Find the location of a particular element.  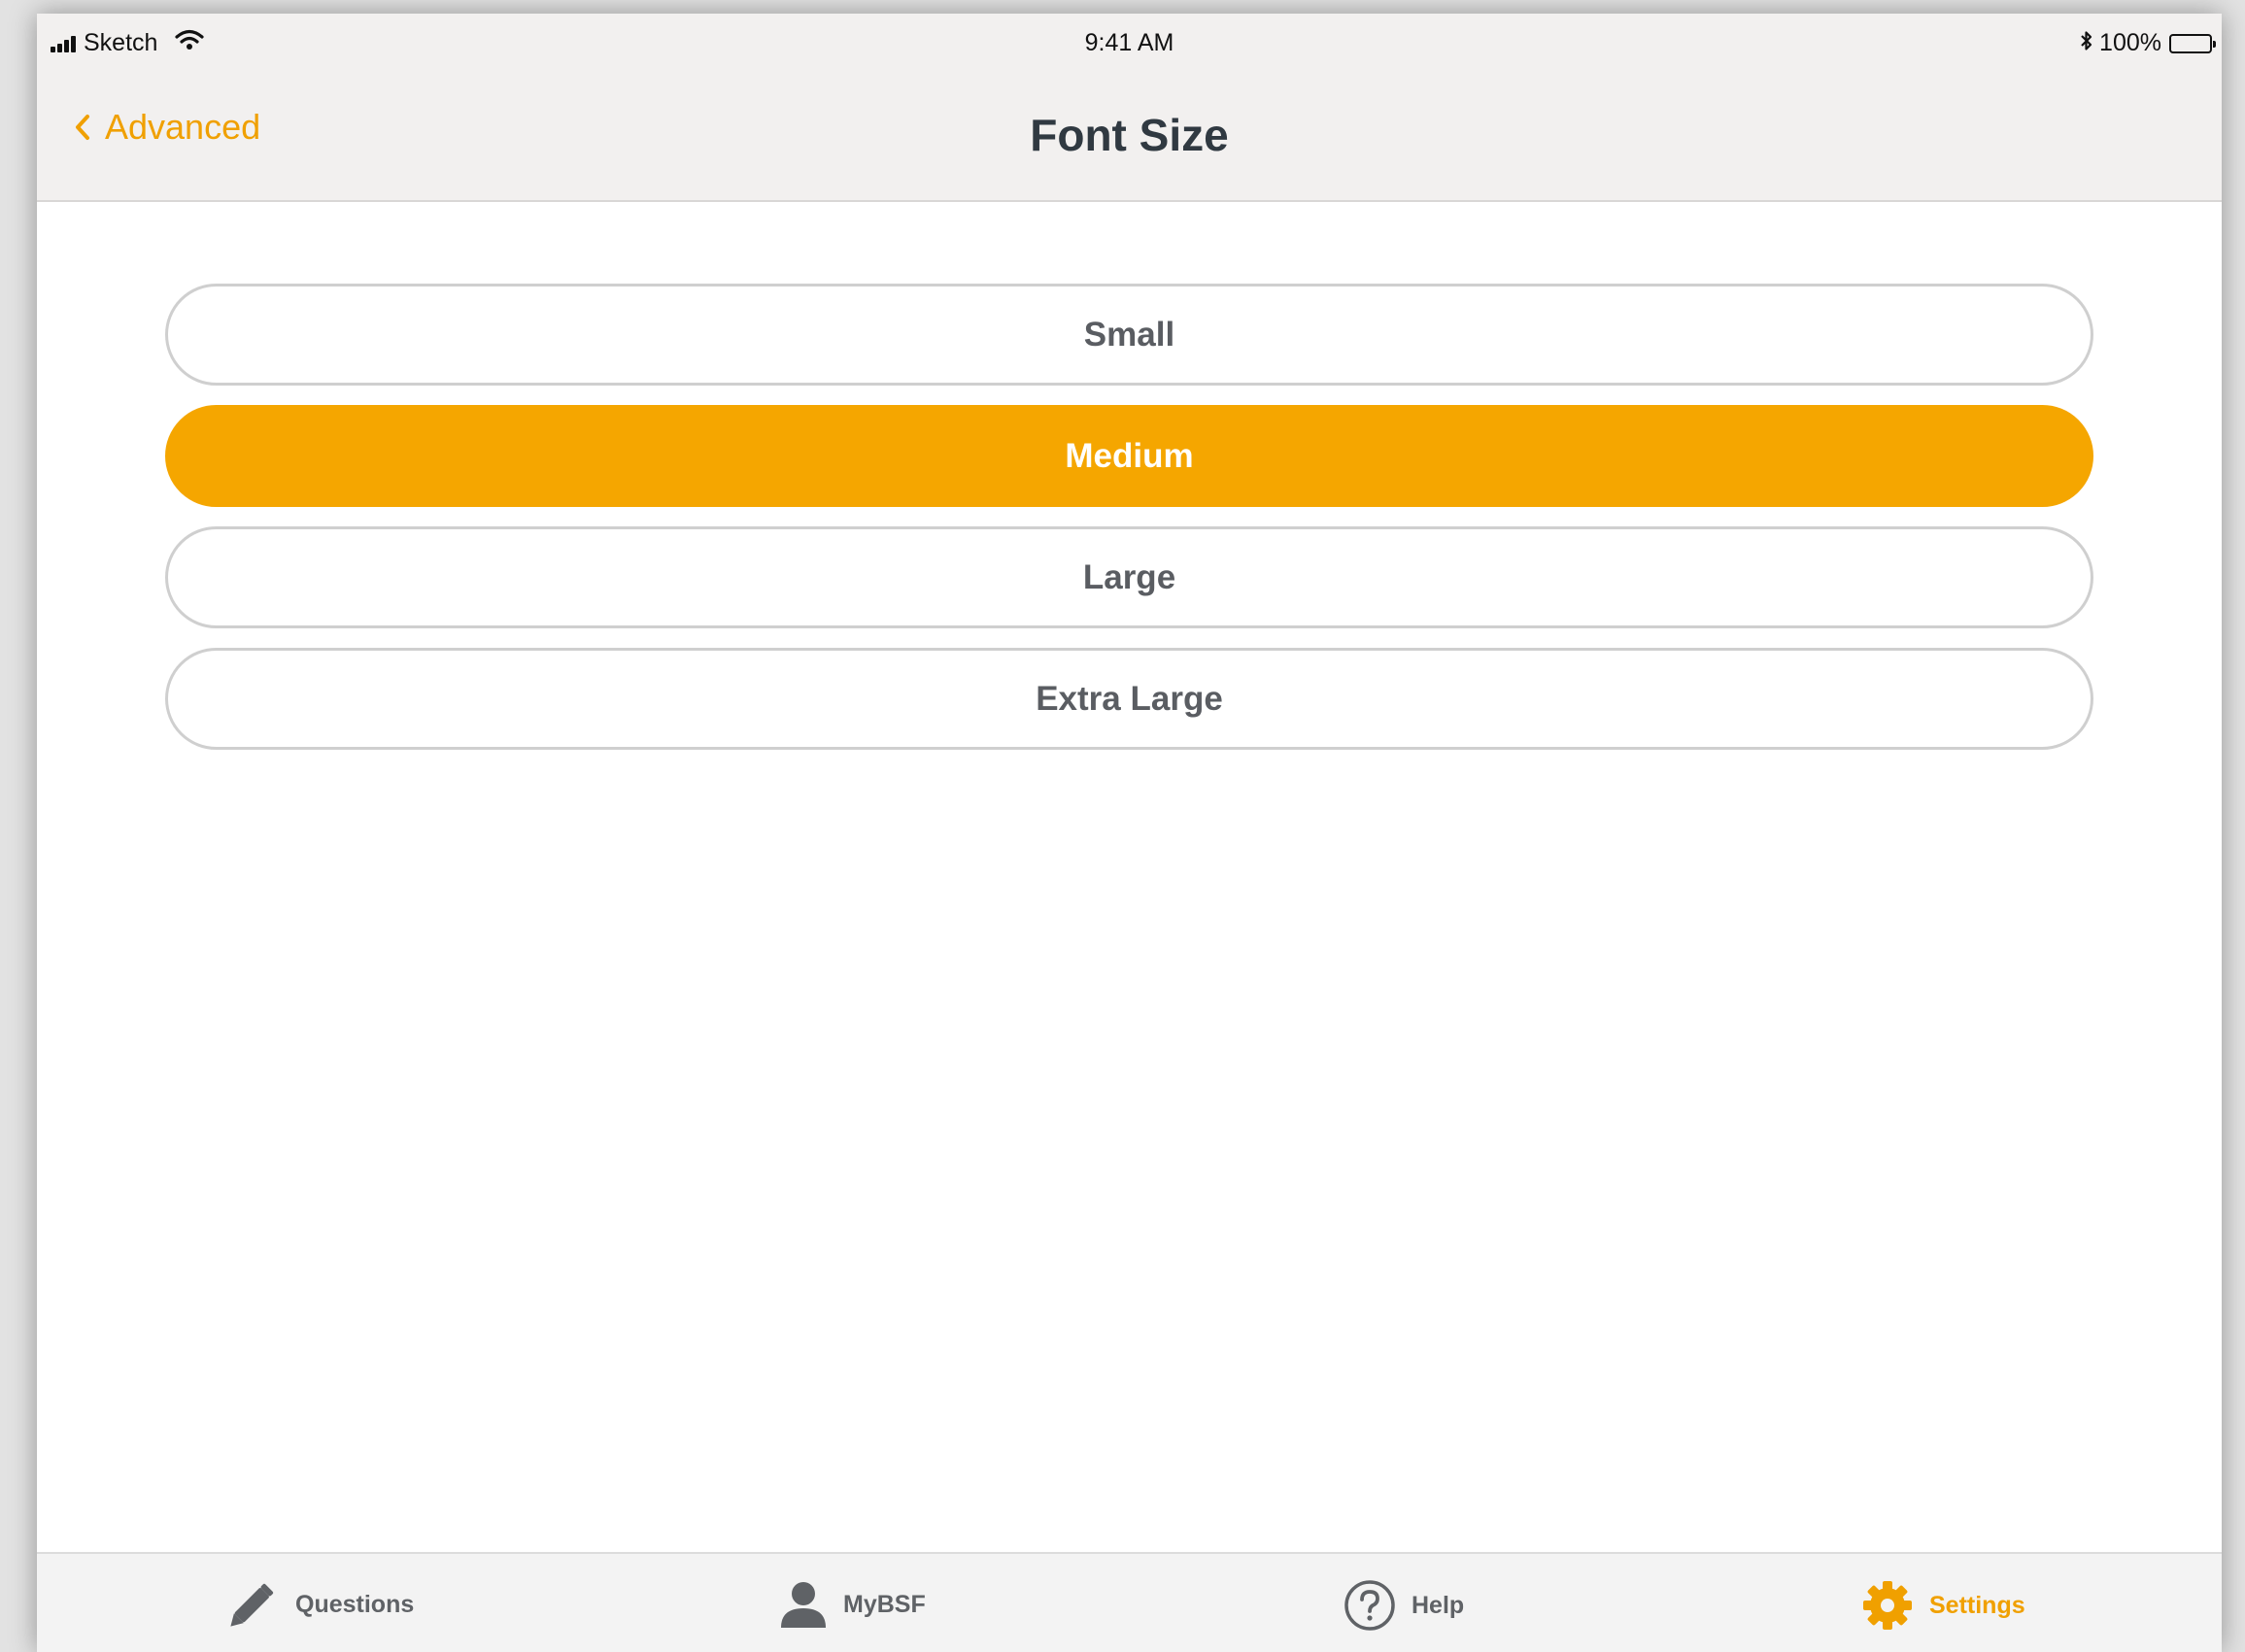

navigation-bar: Advanced Font Size is located at coordinates (1129, 137).